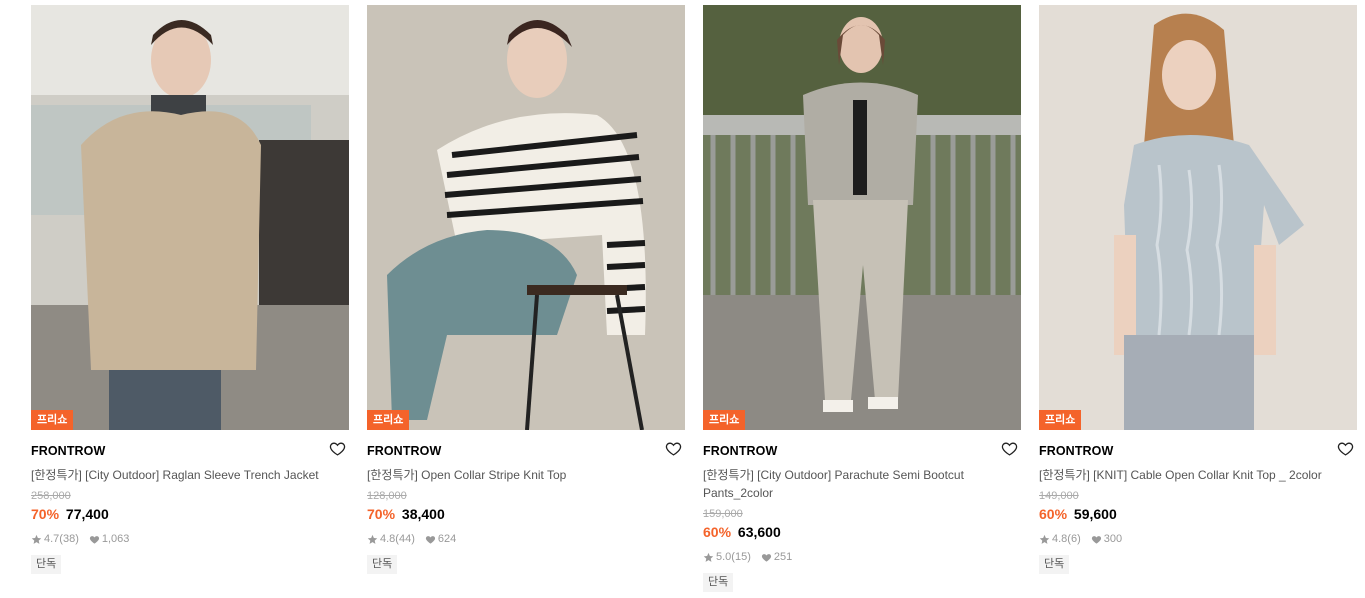 The image size is (1365, 598). What do you see at coordinates (741, 557) in the screenshot?
I see `review-count: (15)` at bounding box center [741, 557].